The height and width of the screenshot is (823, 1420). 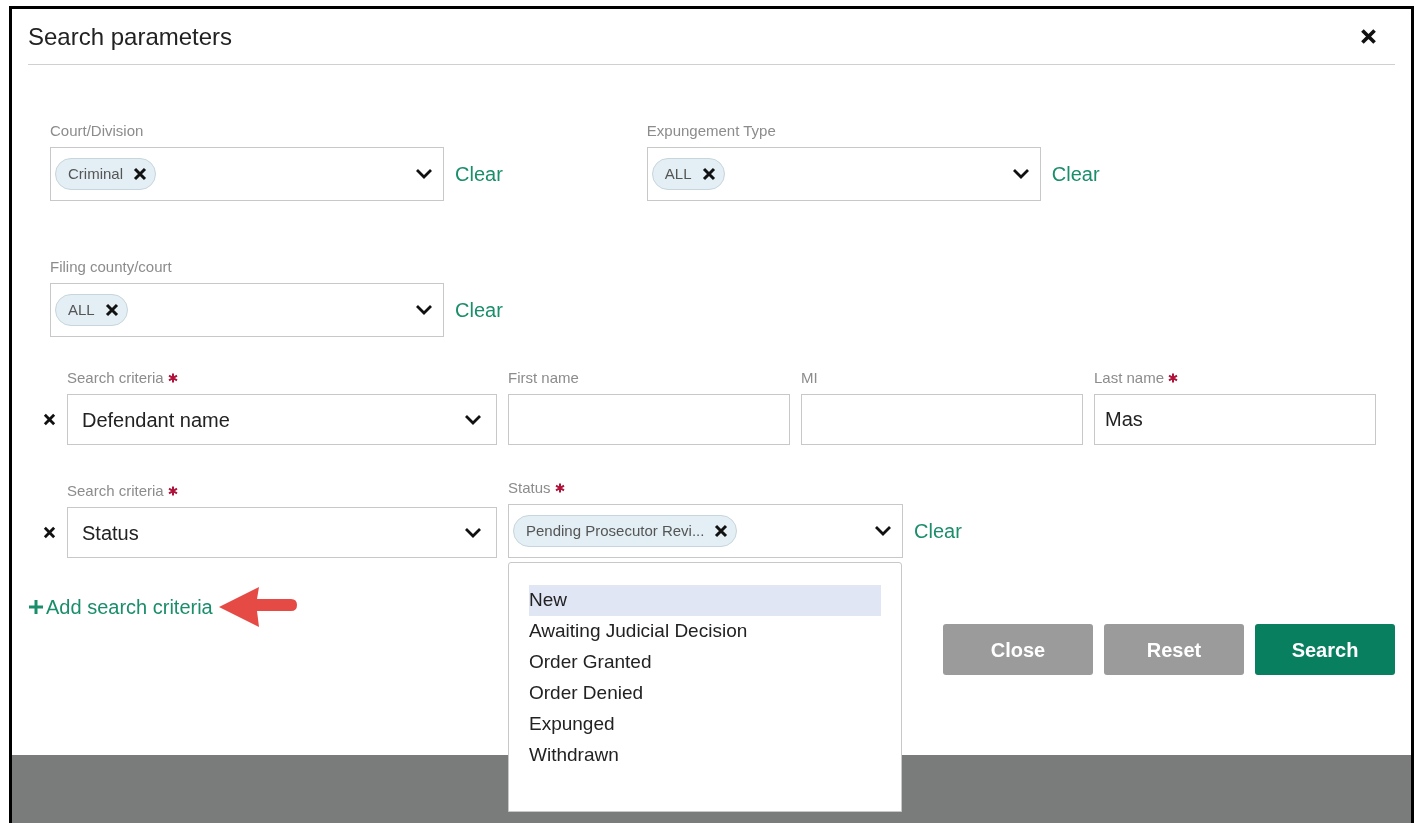 I want to click on dropdown-option: Withdrawn, so click(x=705, y=755).